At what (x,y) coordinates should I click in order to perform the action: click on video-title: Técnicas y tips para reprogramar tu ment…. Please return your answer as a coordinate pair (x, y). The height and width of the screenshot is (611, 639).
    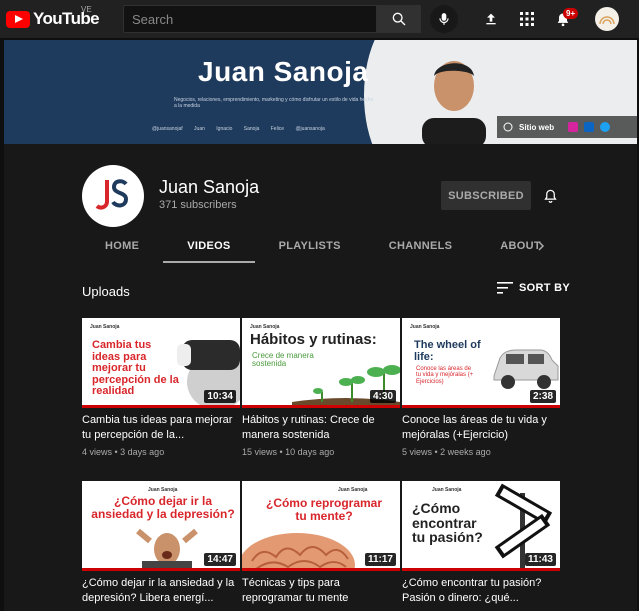
    Looking at the image, I should click on (321, 591).